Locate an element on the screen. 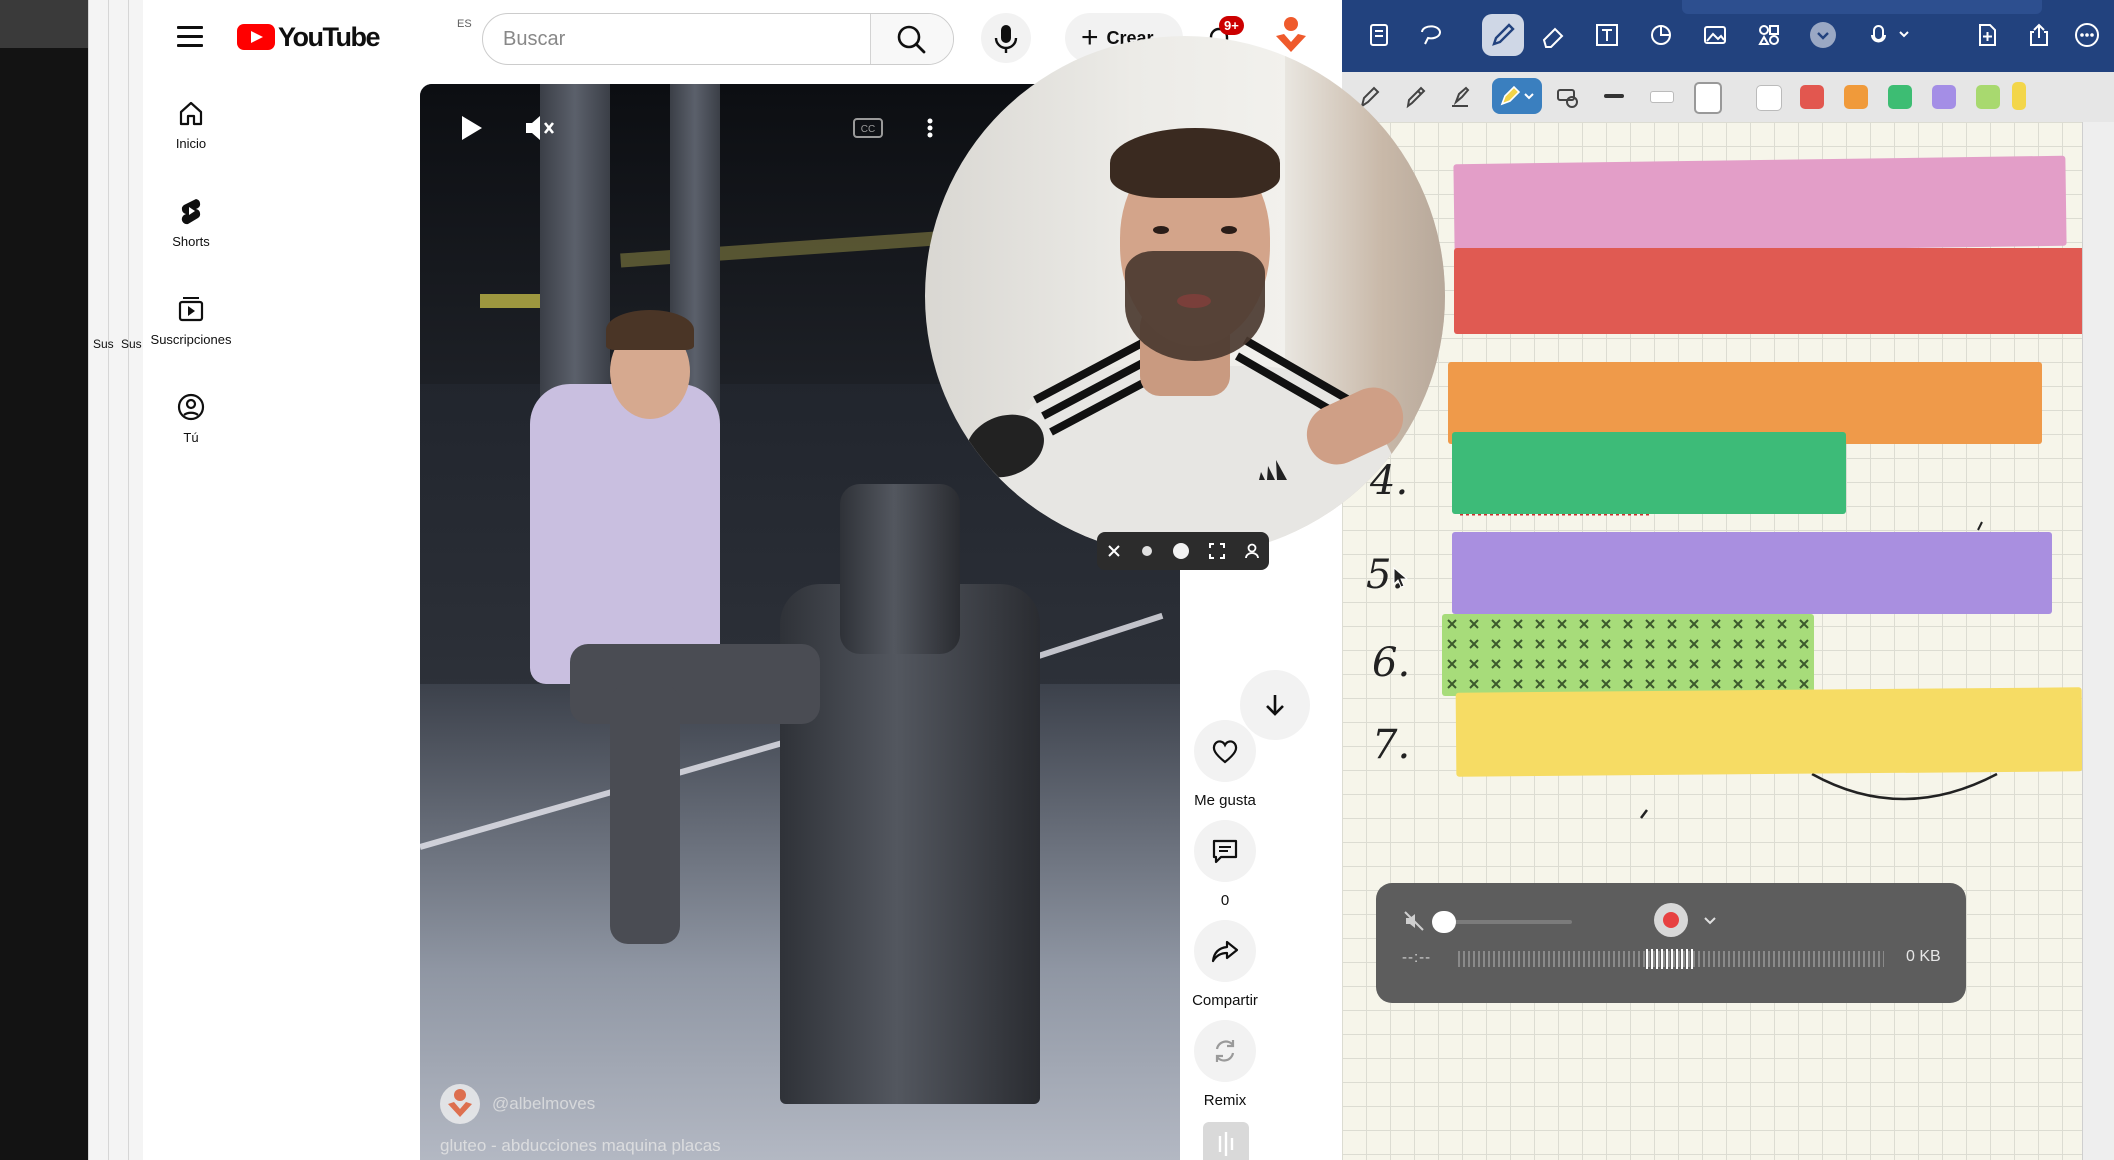 The image size is (2114, 1160). shapes-icon is located at coordinates (1661, 35).